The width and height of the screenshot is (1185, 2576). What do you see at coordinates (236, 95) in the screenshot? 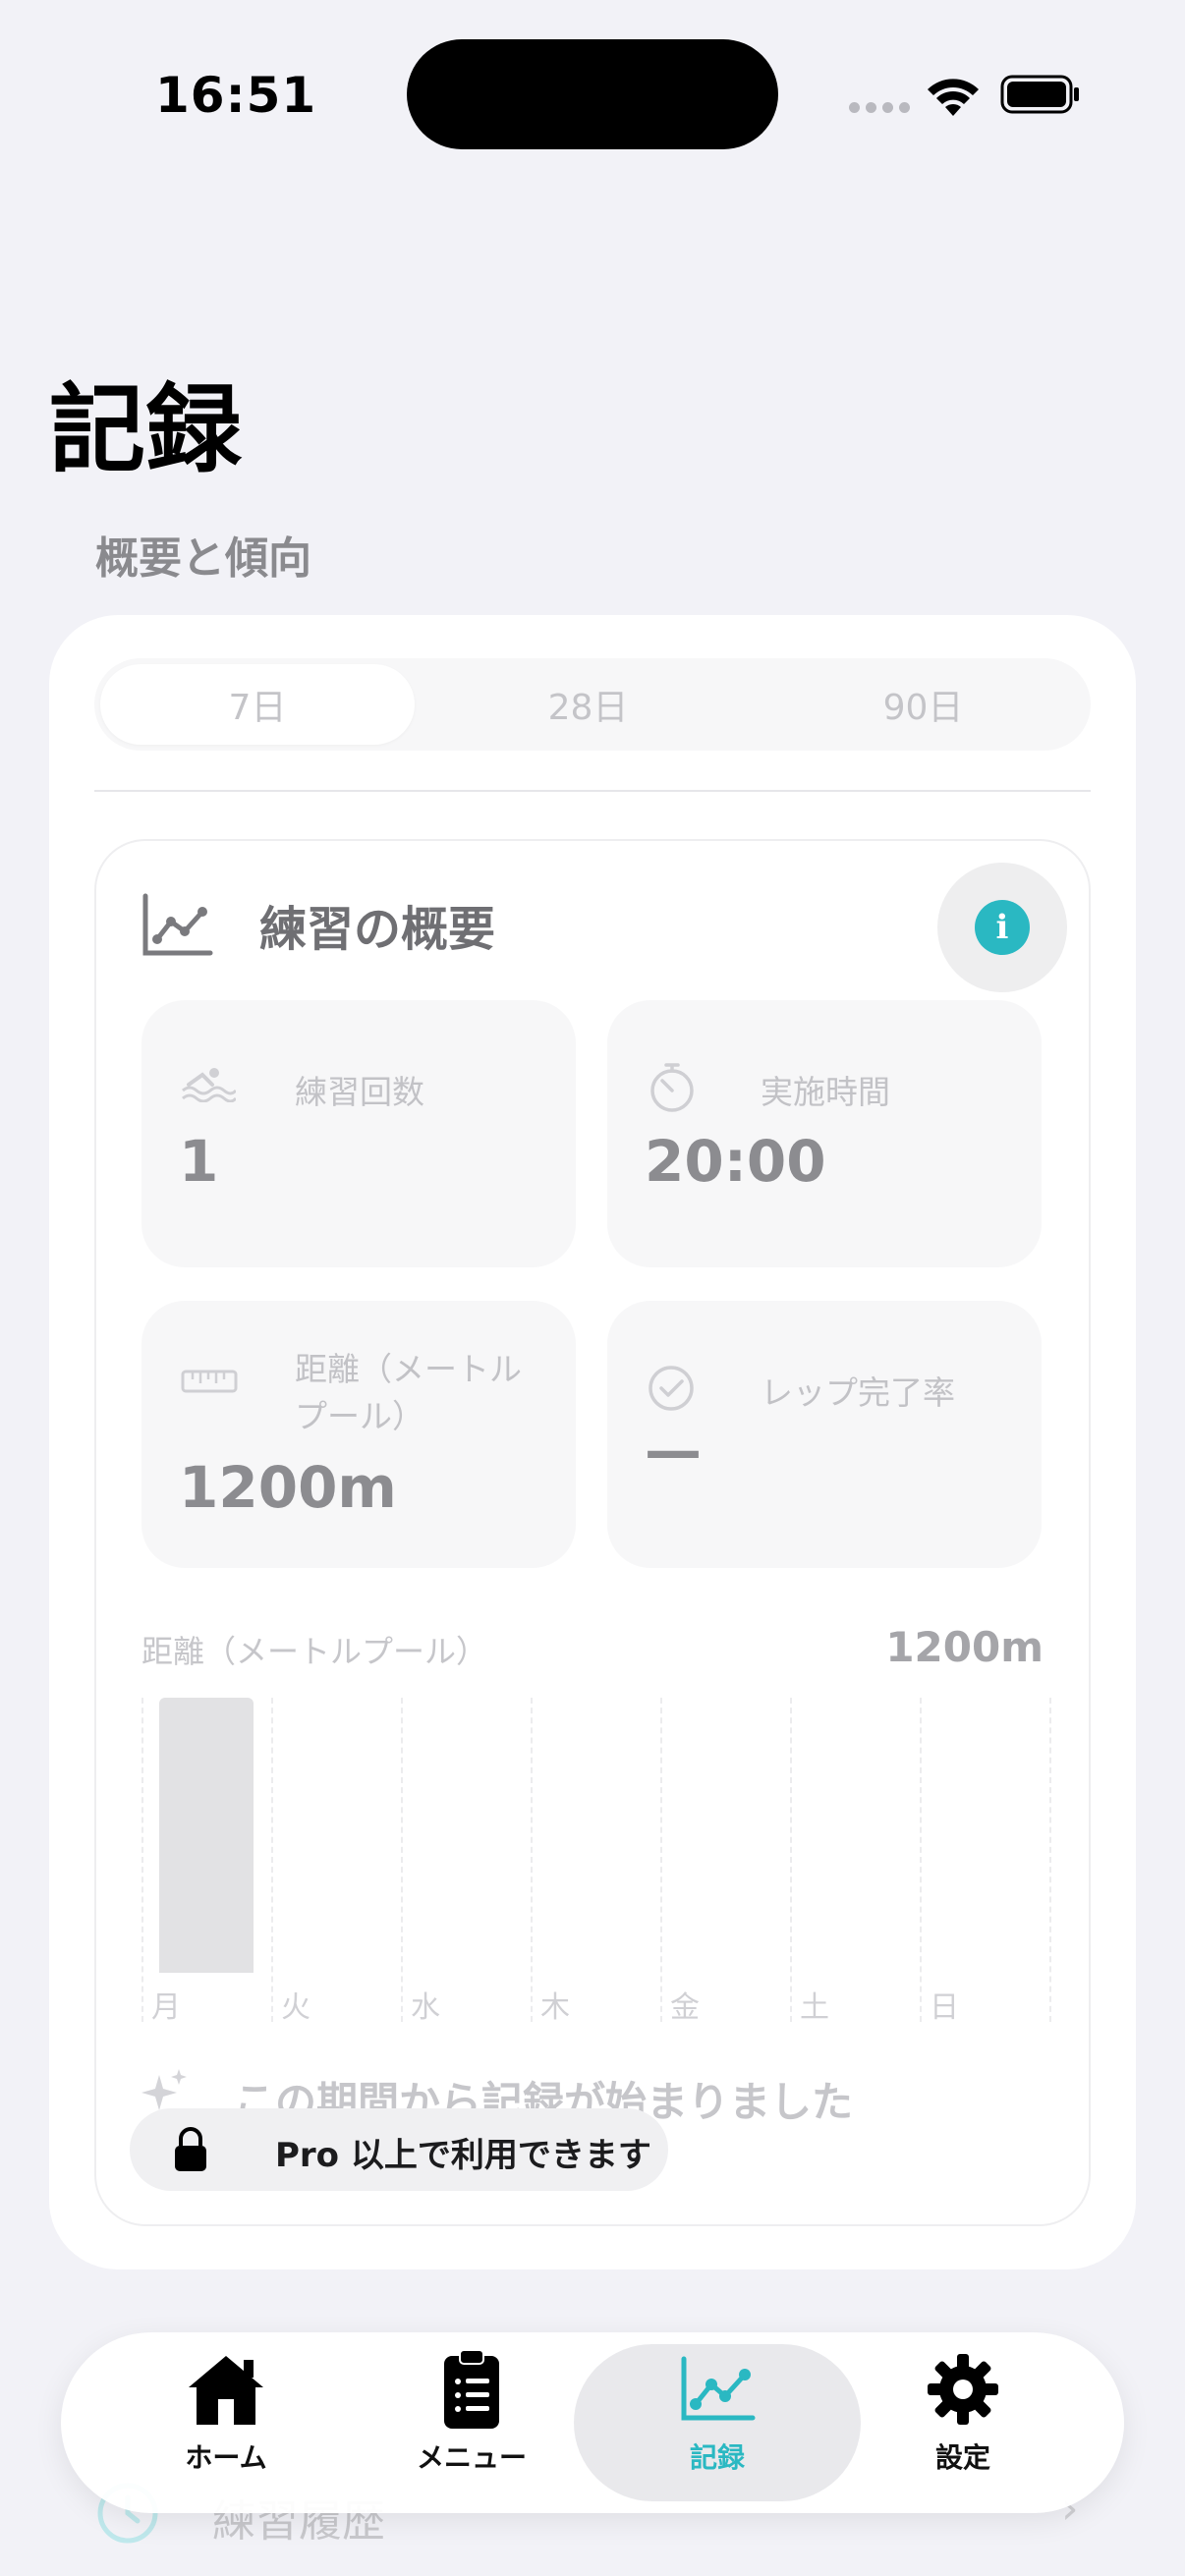
I see `status-time: 16:51` at bounding box center [236, 95].